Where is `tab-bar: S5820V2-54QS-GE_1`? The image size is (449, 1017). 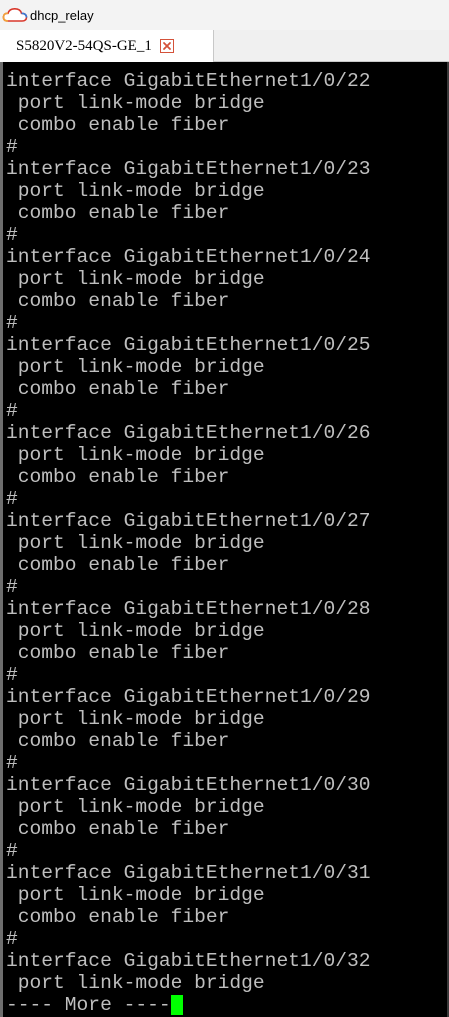 tab-bar: S5820V2-54QS-GE_1 is located at coordinates (224, 46).